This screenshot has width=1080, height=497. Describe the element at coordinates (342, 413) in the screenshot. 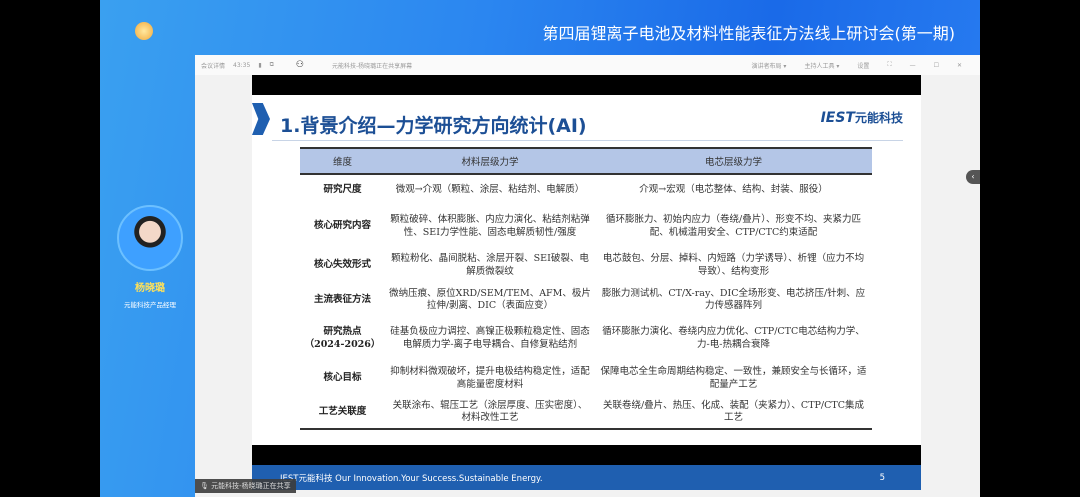

I see `row-label: 工艺关联度` at that location.